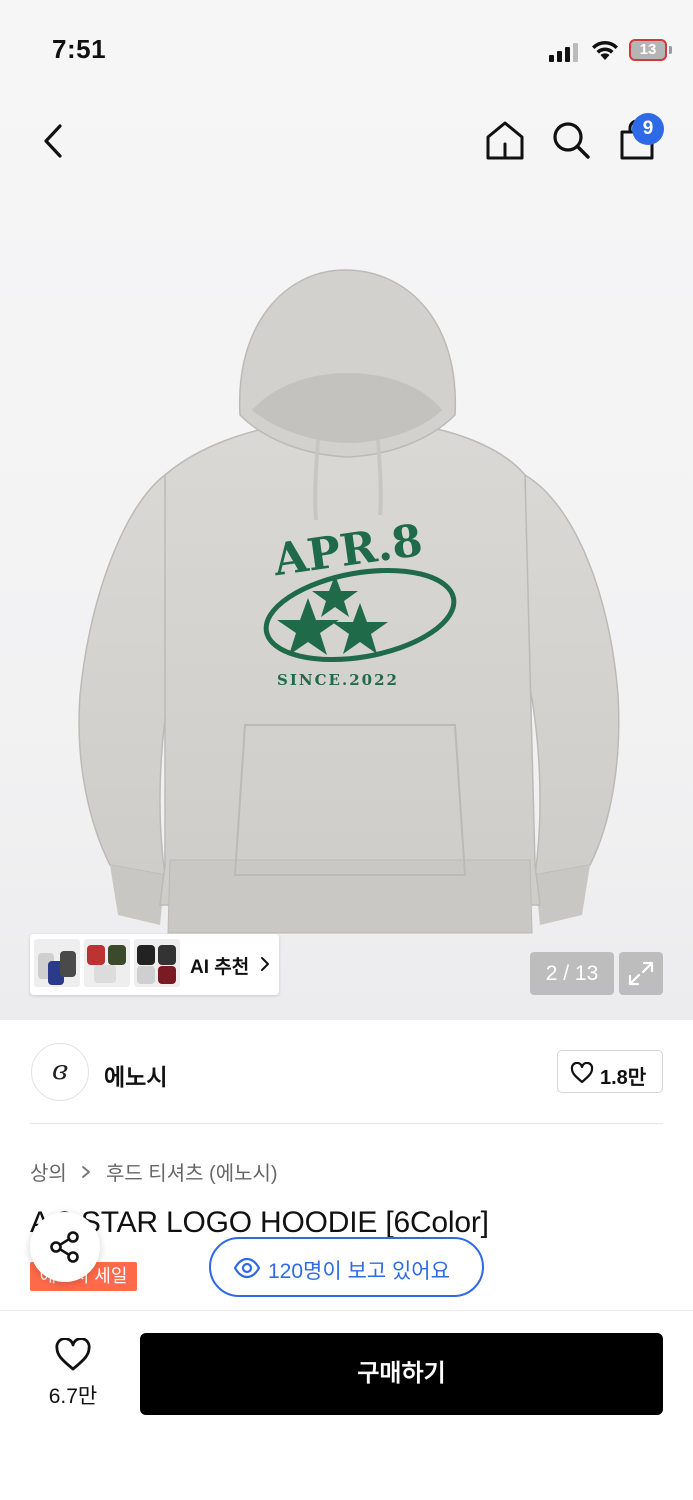  I want to click on heart-icon, so click(582, 1073).